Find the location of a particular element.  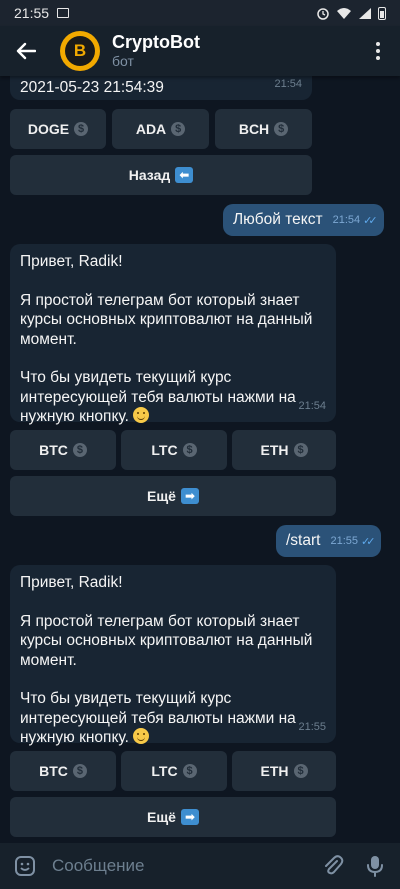

emoji-button is located at coordinates (25, 866).